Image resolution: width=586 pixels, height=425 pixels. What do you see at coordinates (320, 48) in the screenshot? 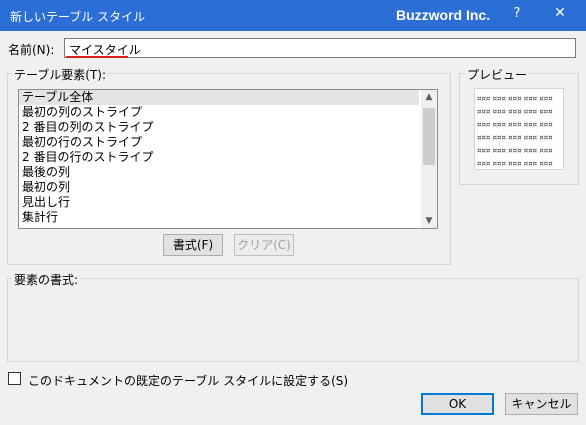
I see `name-input: マイスタイル` at bounding box center [320, 48].